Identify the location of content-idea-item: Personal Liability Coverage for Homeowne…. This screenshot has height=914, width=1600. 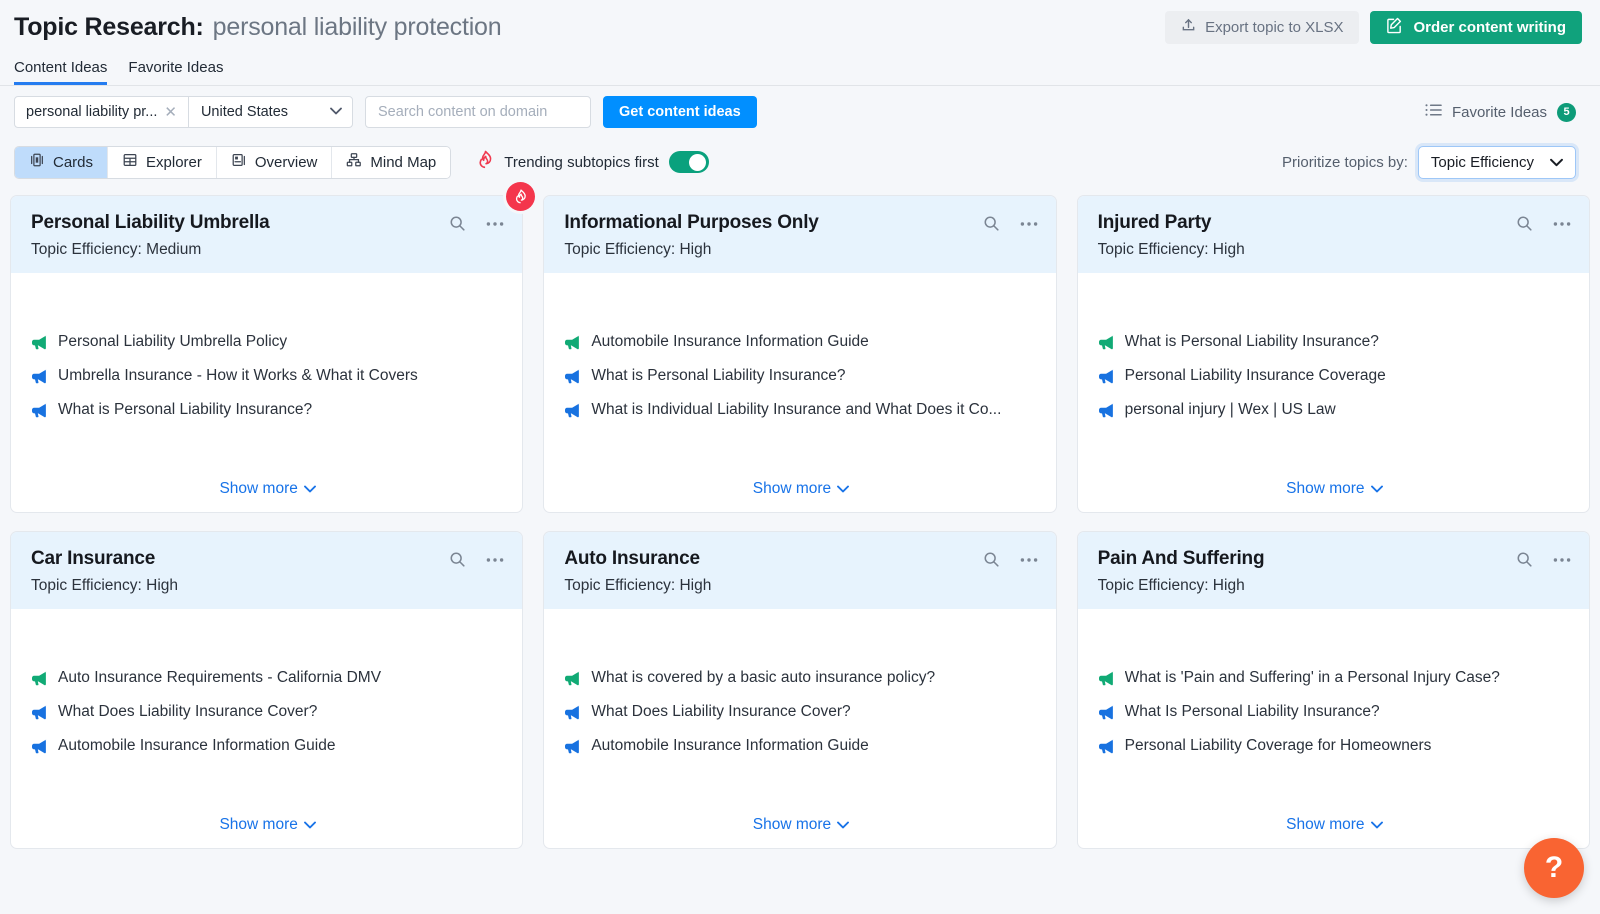
(1334, 746).